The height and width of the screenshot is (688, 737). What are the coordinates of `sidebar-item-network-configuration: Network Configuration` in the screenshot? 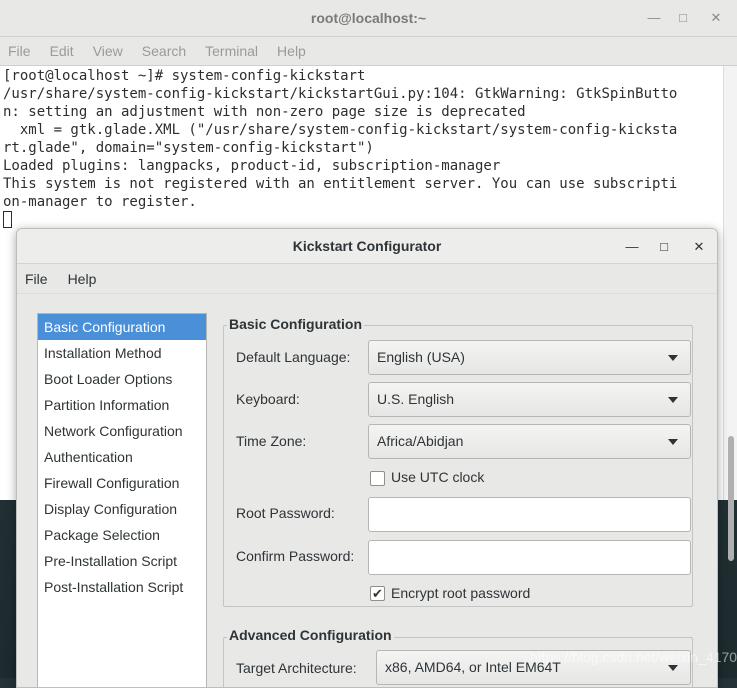 It's located at (122, 431).